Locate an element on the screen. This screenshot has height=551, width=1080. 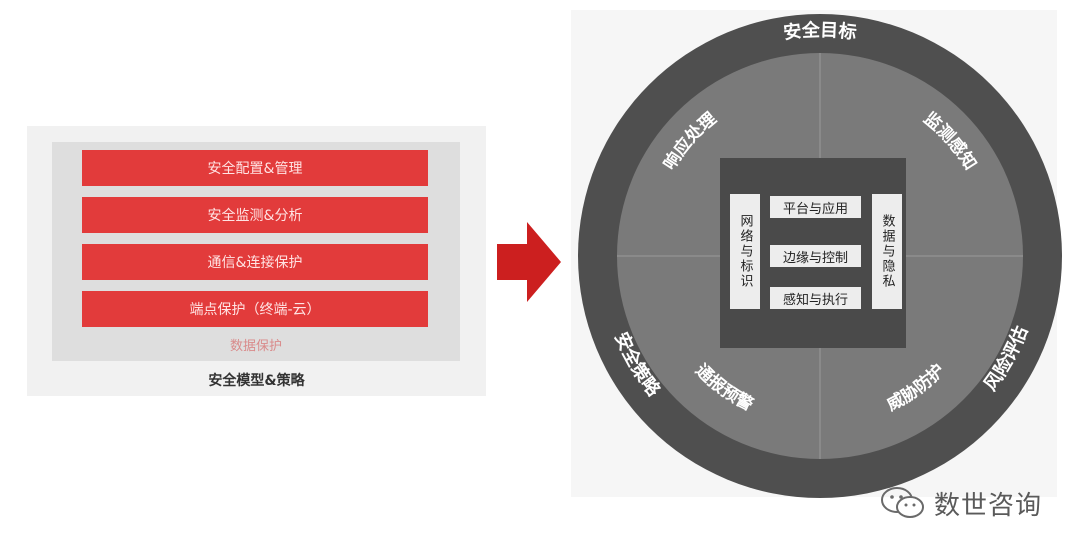
watermark-text: 数世咨询 is located at coordinates (988, 505).